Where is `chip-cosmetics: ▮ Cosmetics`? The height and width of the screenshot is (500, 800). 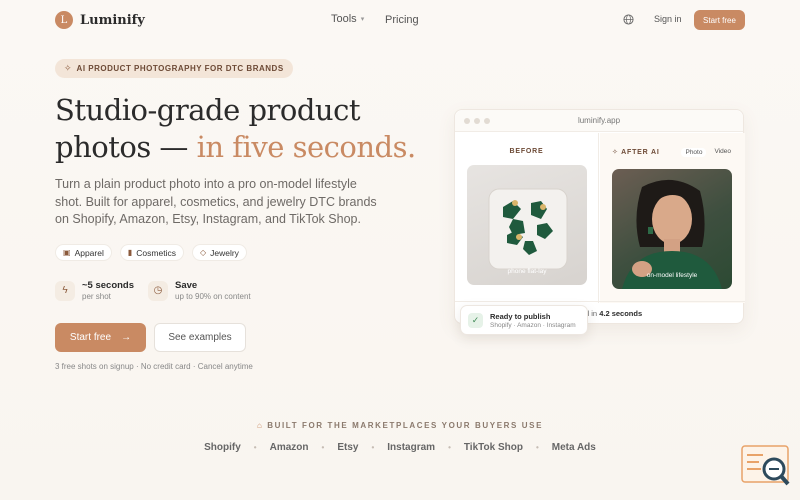
chip-cosmetics: ▮ Cosmetics is located at coordinates (151, 252).